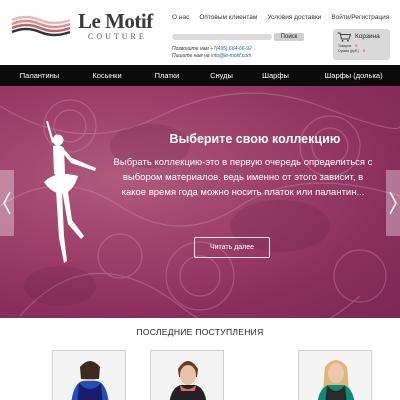 This screenshot has width=400, height=400. Describe the element at coordinates (117, 36) in the screenshot. I see `logo-subtitle: COUTURE` at that location.